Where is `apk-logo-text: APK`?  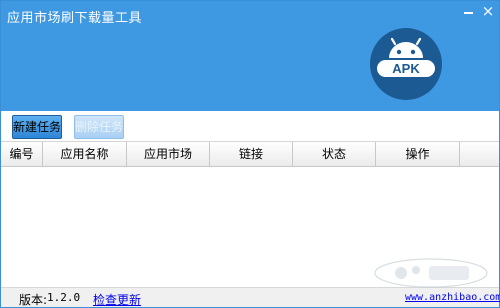 apk-logo-text: APK is located at coordinates (406, 68).